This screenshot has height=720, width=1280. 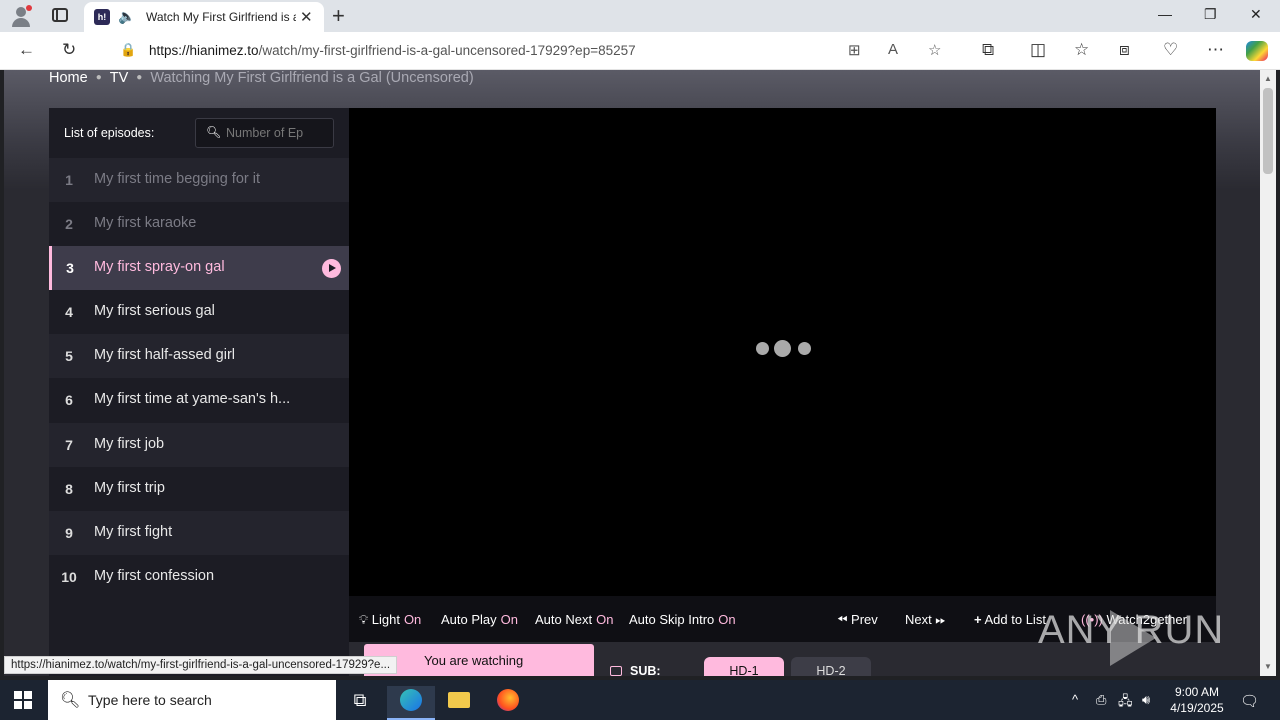 I want to click on minimize-icon: —, so click(x=1165, y=14).